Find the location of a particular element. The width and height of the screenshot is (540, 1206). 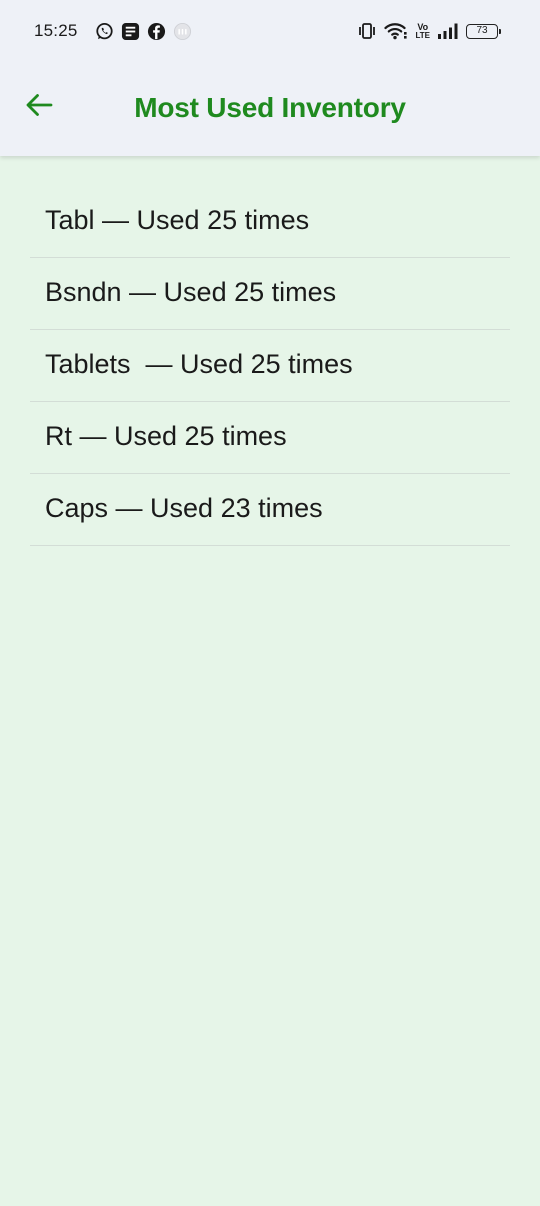

facebook-icon is located at coordinates (156, 31).